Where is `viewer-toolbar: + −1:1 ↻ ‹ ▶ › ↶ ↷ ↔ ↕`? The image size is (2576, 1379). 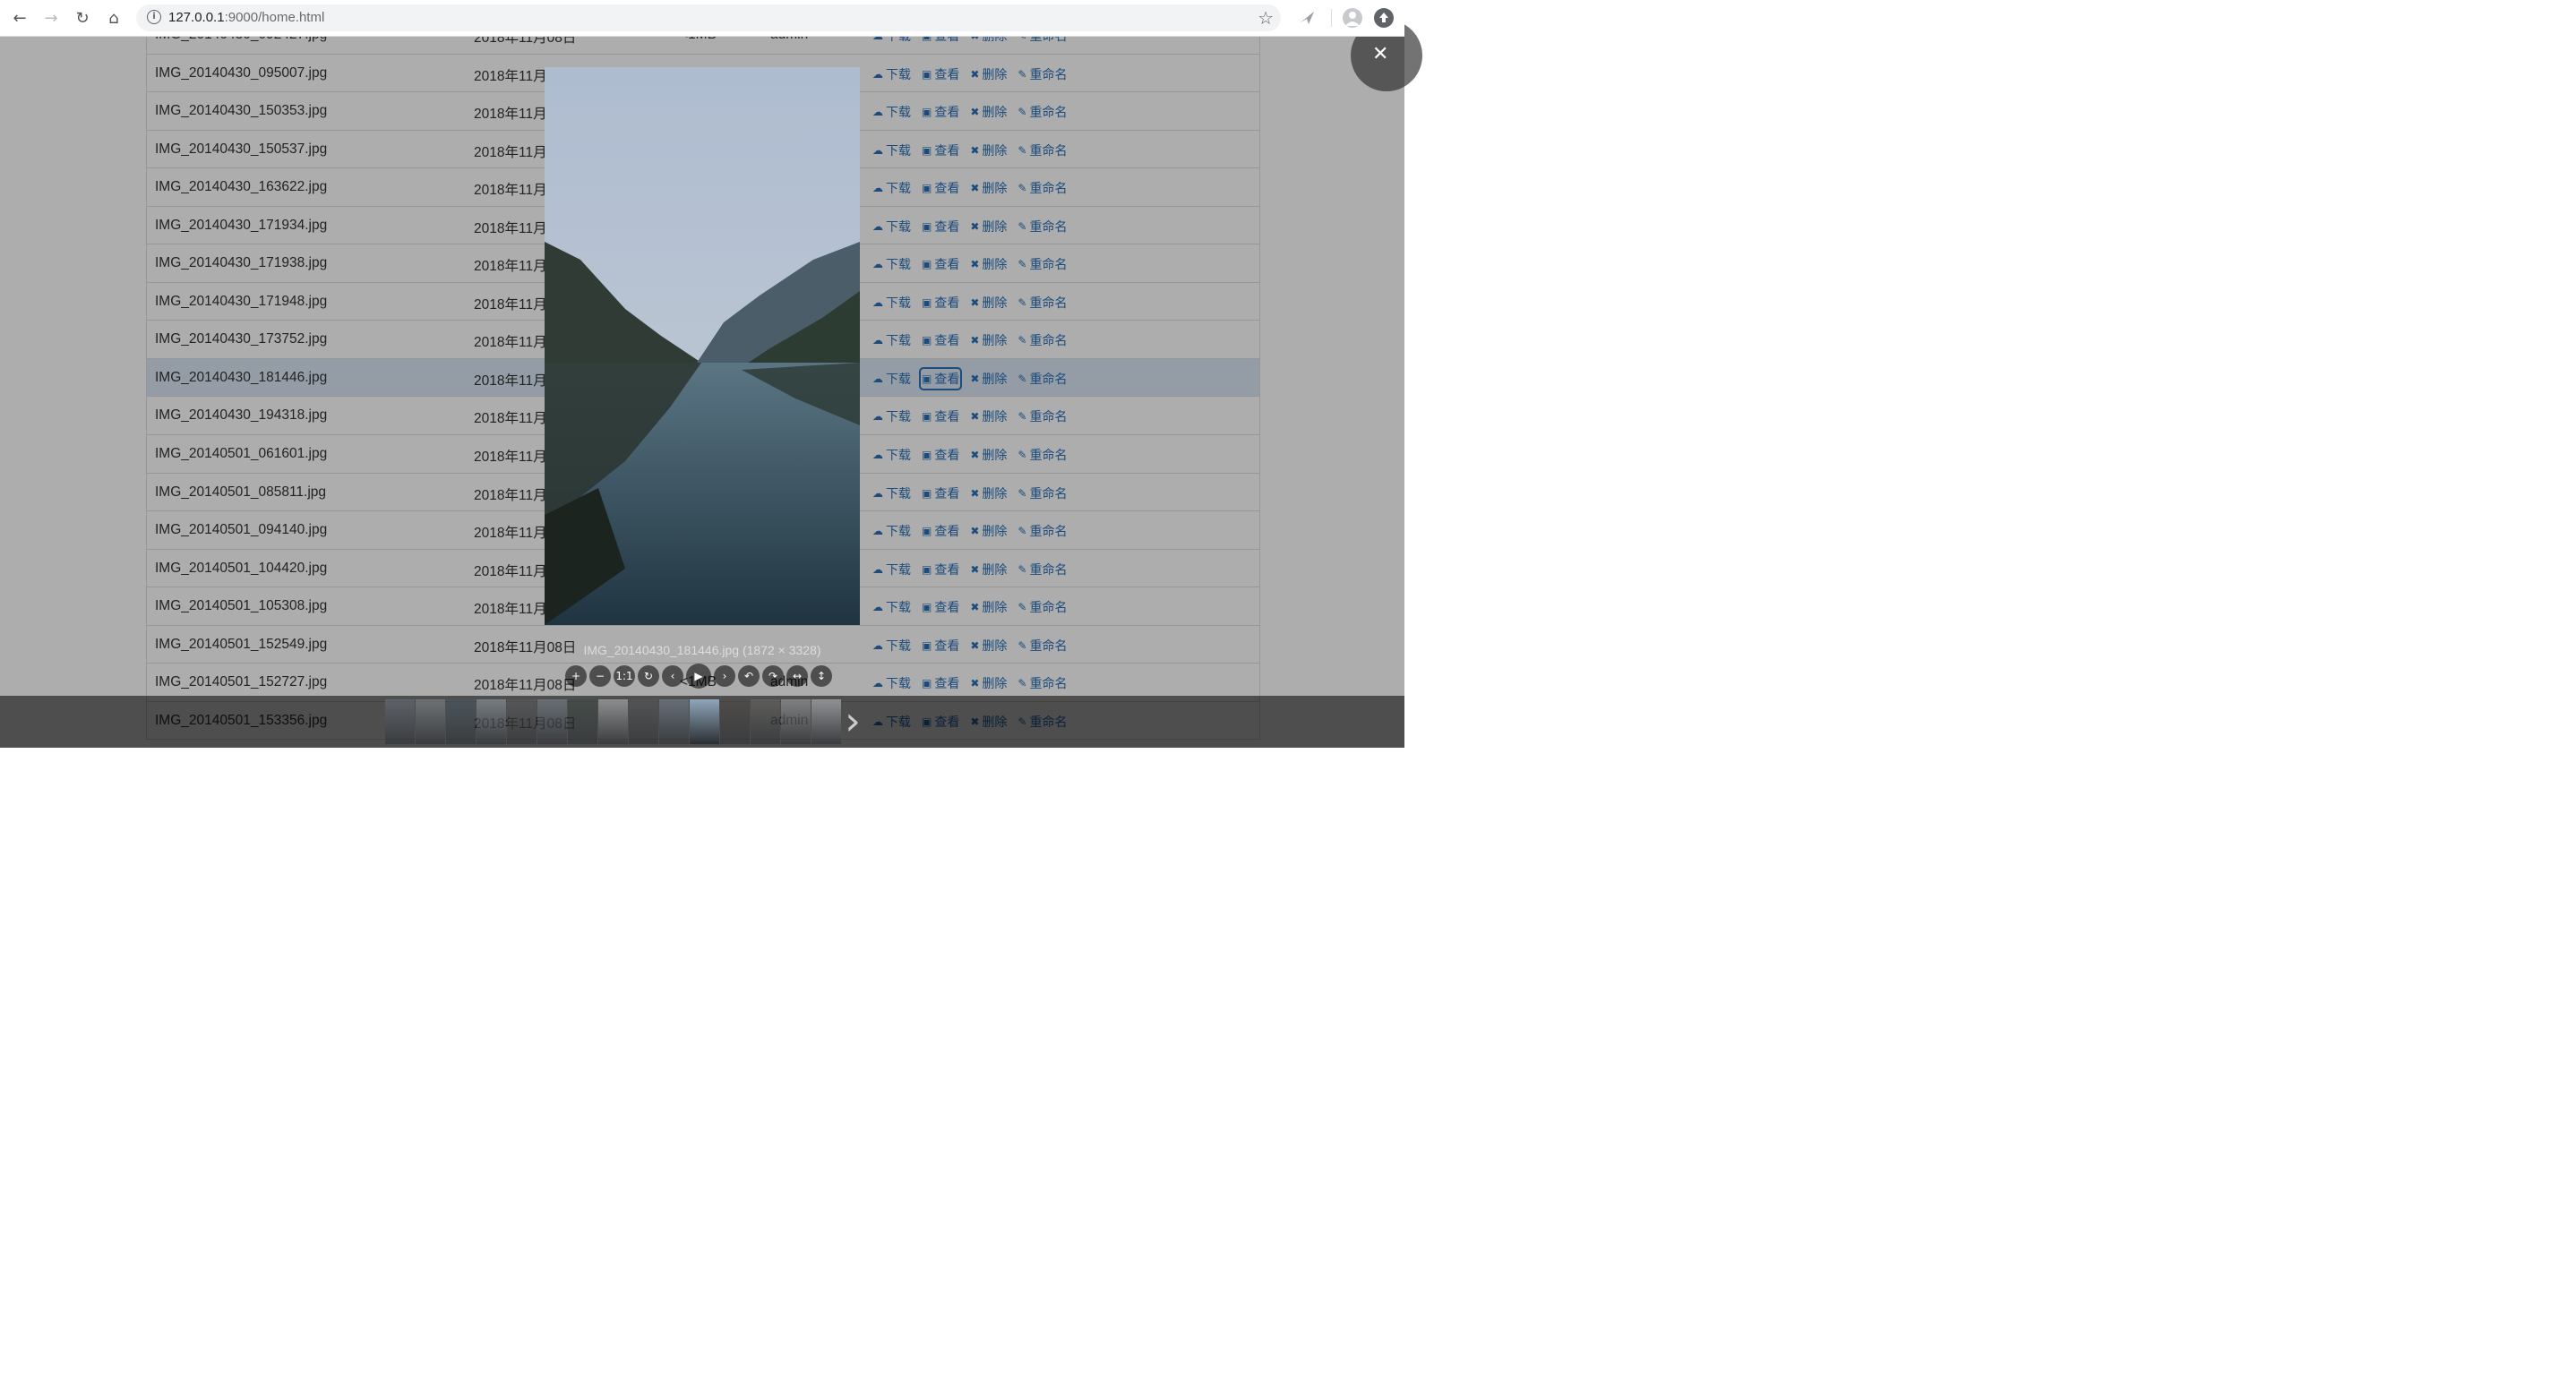
viewer-toolbar: + −1:1 ↻ ‹ ▶ › ↶ ↷ ↔ ↕ is located at coordinates (698, 676).